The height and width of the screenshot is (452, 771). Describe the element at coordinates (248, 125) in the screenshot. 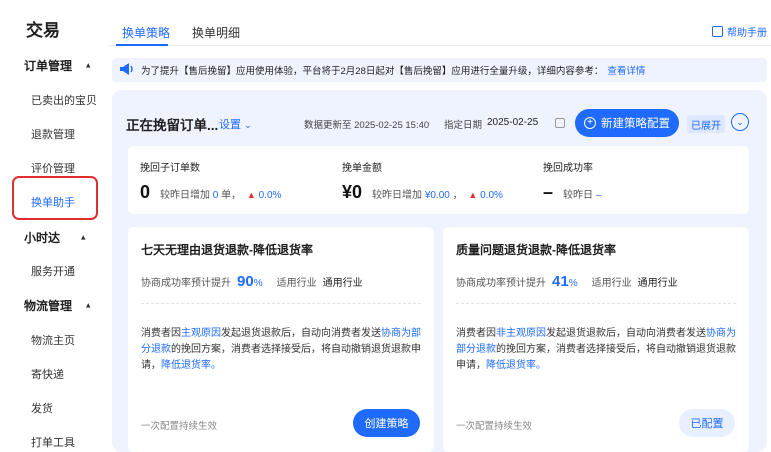

I see `chevron-down-icon: ⌄` at that location.